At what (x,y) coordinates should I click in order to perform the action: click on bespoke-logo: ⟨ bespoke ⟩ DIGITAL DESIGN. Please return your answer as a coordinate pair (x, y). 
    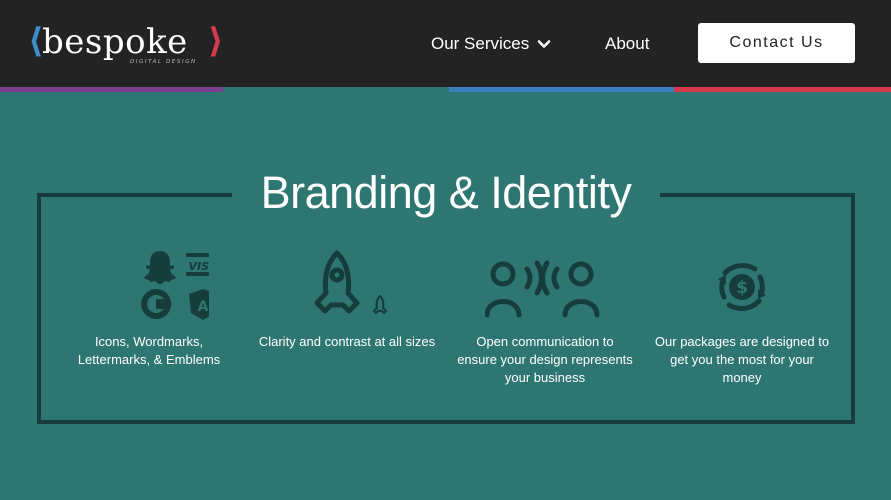
    Looking at the image, I should click on (128, 45).